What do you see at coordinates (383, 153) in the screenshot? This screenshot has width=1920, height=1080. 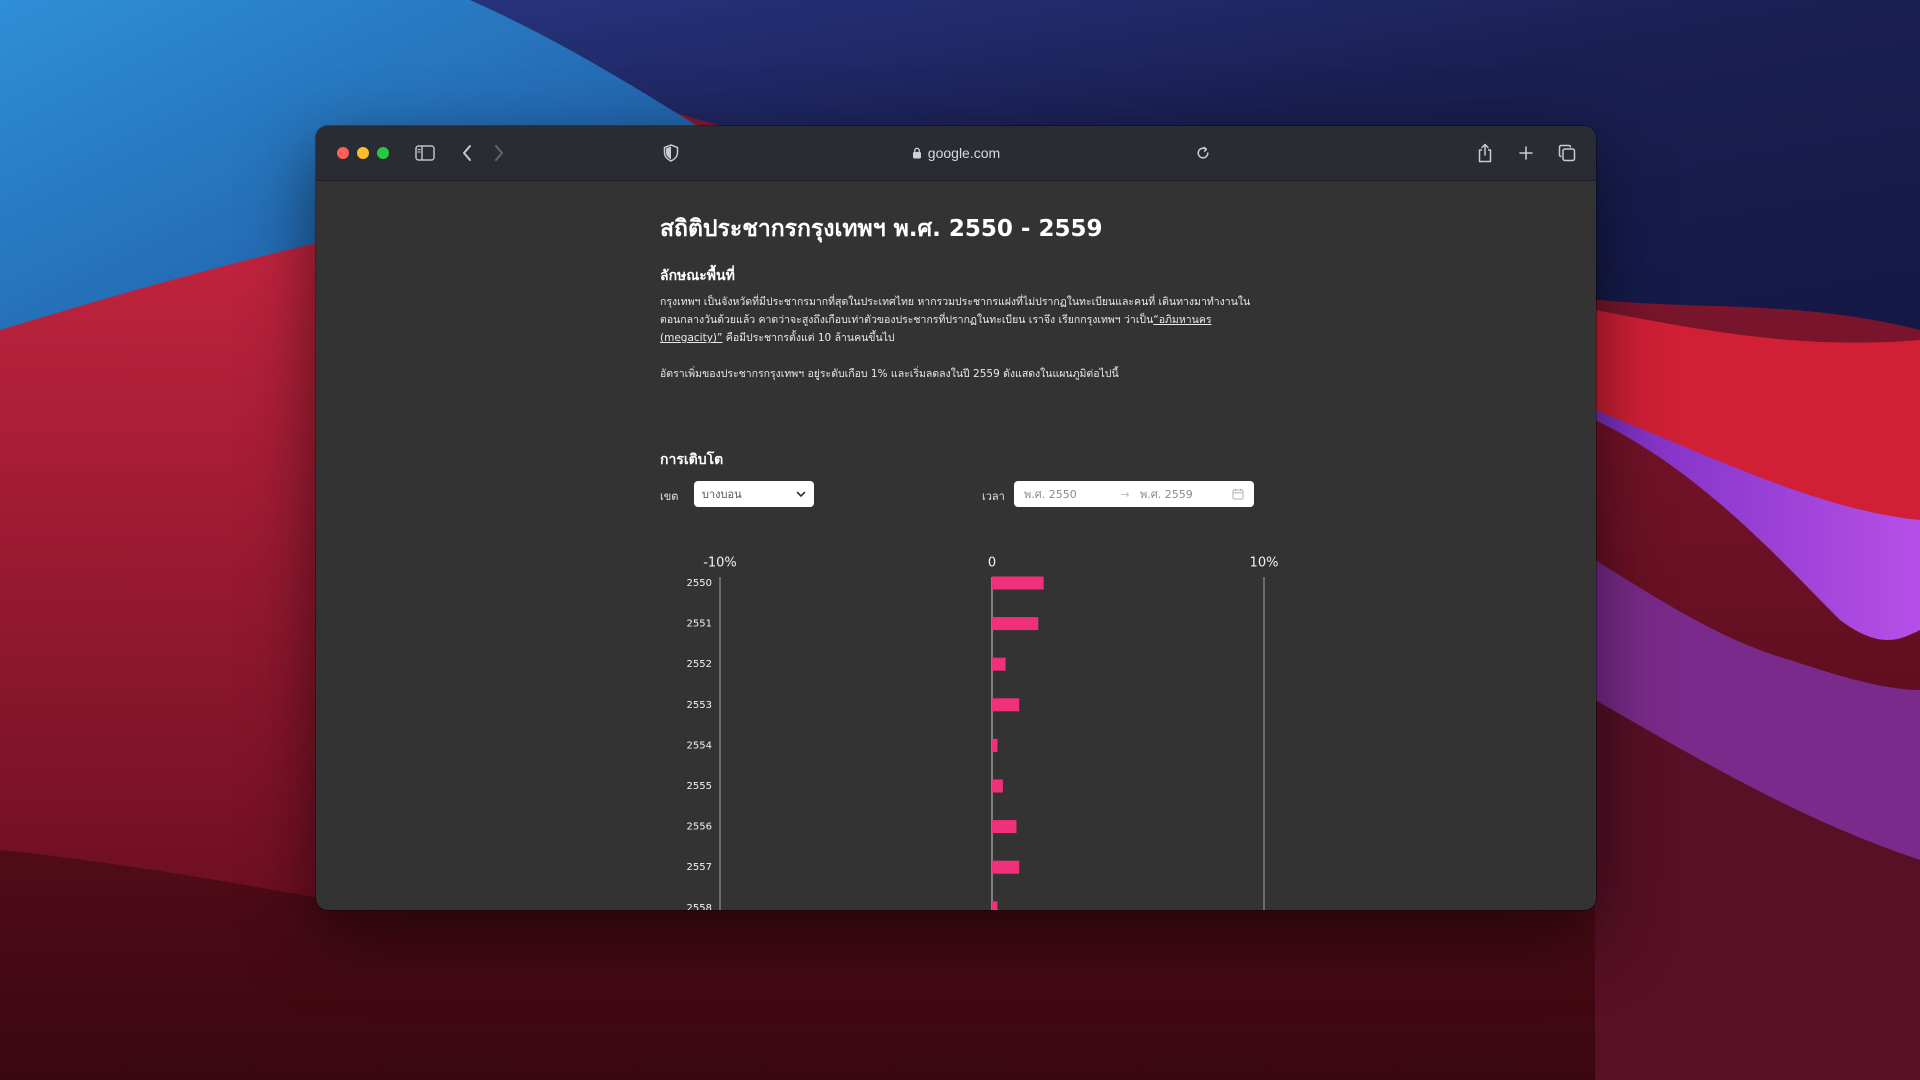 I see `zoom-window-button` at bounding box center [383, 153].